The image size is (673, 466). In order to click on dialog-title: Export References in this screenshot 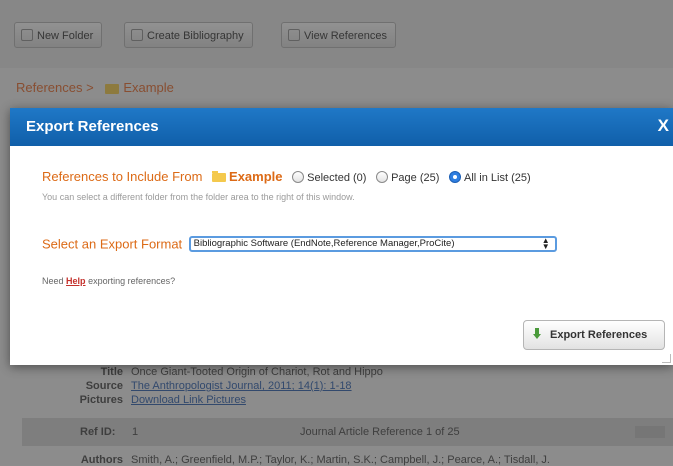, I will do `click(92, 126)`.